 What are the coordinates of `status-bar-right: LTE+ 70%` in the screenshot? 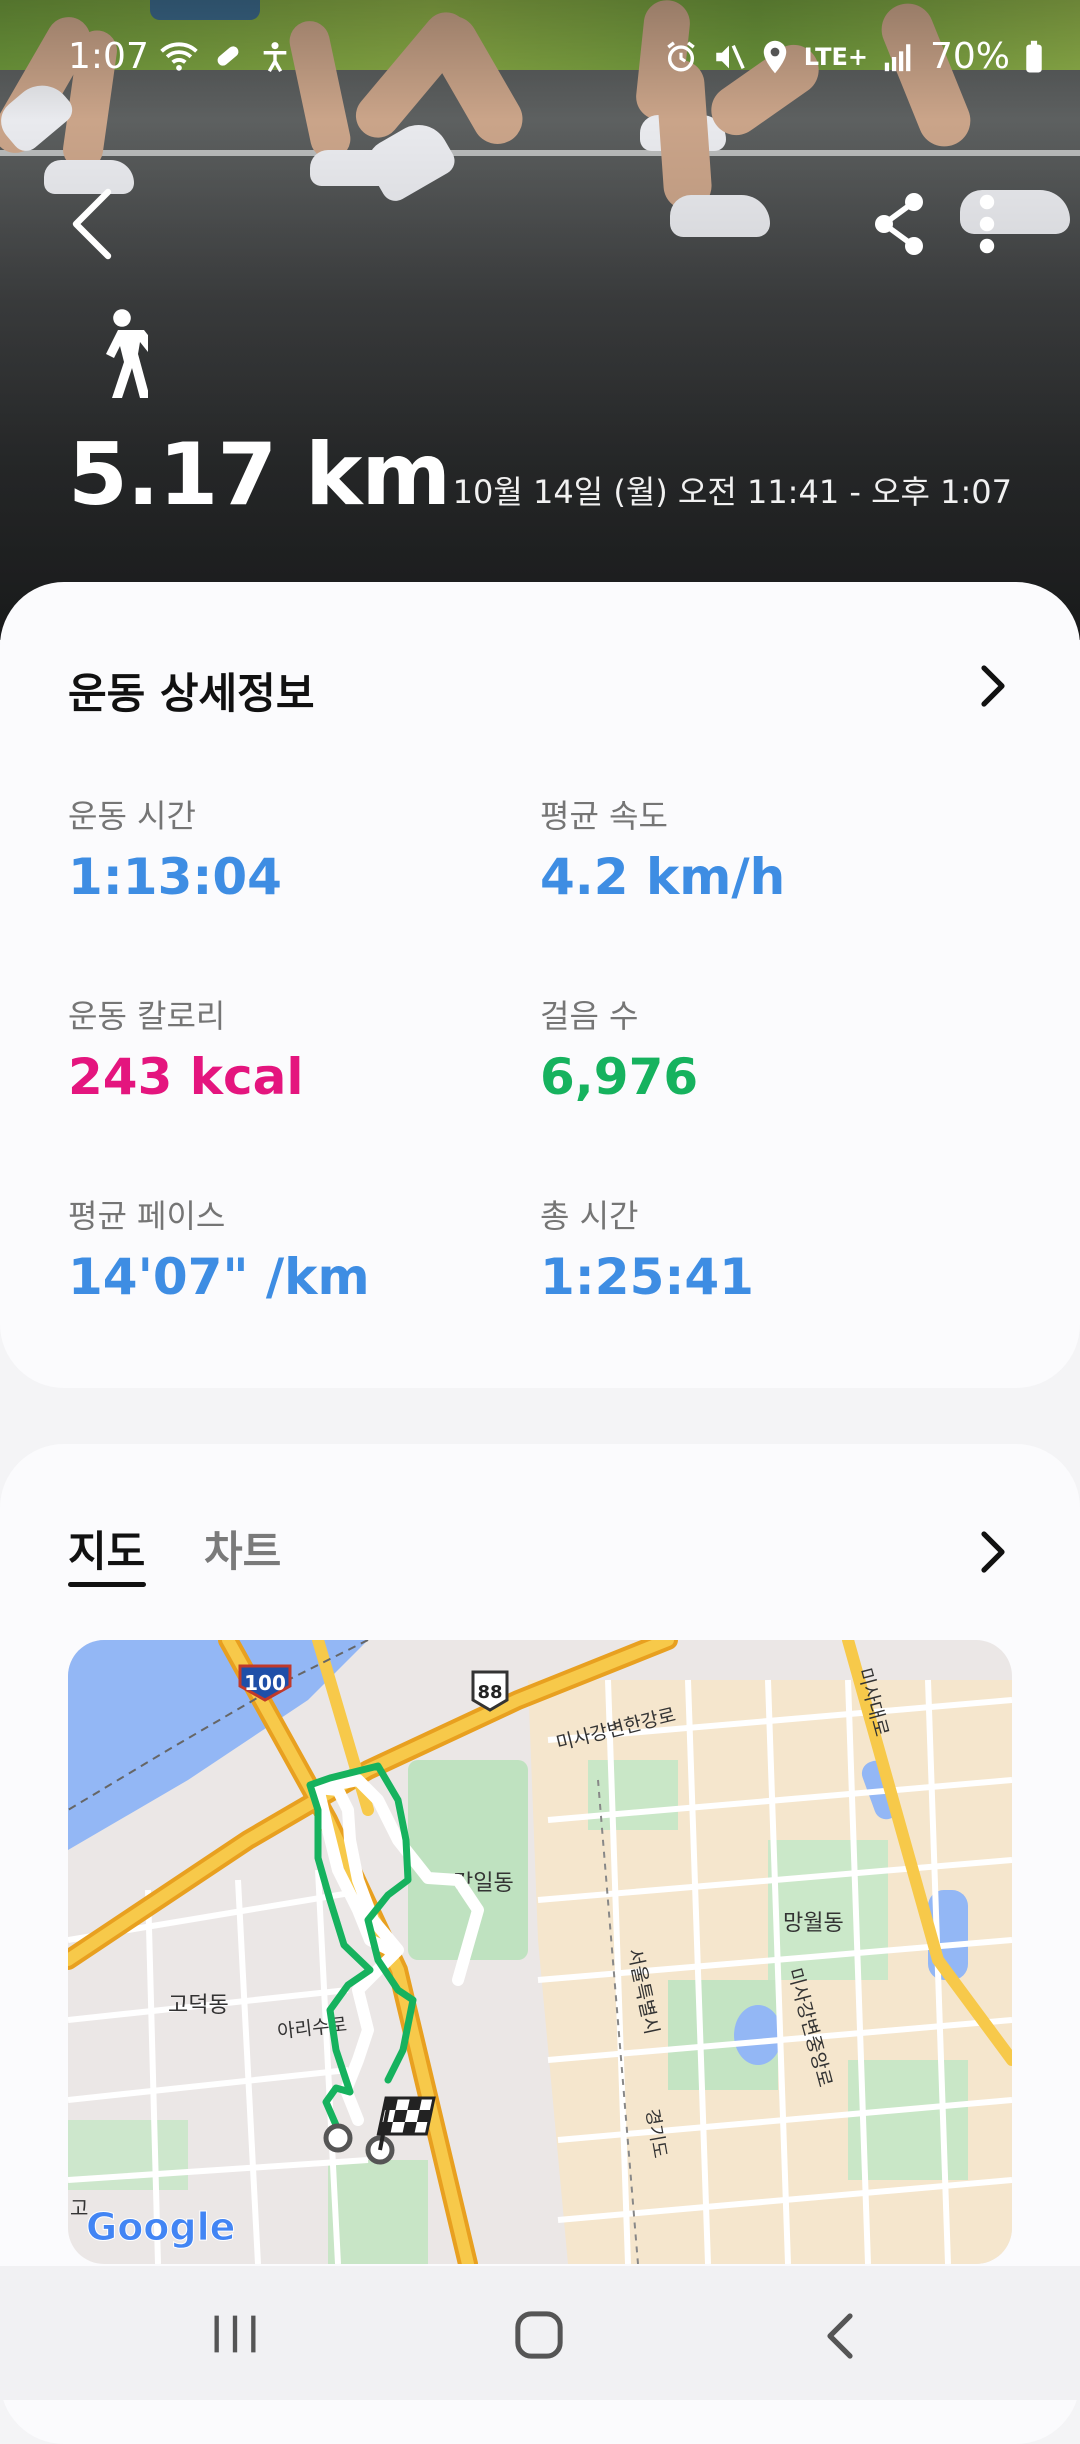 It's located at (854, 57).